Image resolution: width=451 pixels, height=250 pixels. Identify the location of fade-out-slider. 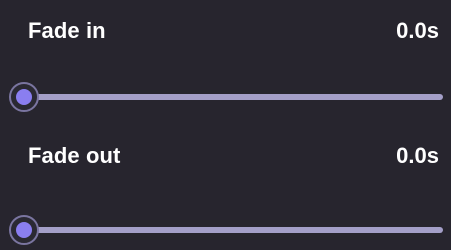
(225, 230).